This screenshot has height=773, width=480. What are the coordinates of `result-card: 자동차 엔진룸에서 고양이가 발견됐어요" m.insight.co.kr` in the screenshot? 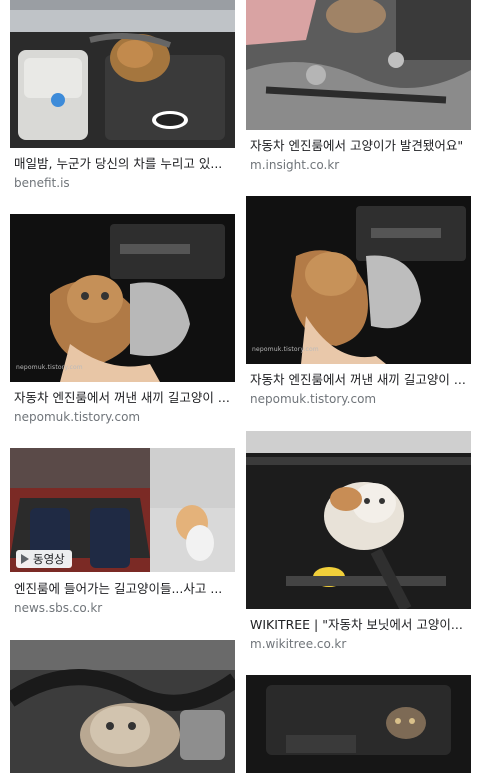 It's located at (358, 94).